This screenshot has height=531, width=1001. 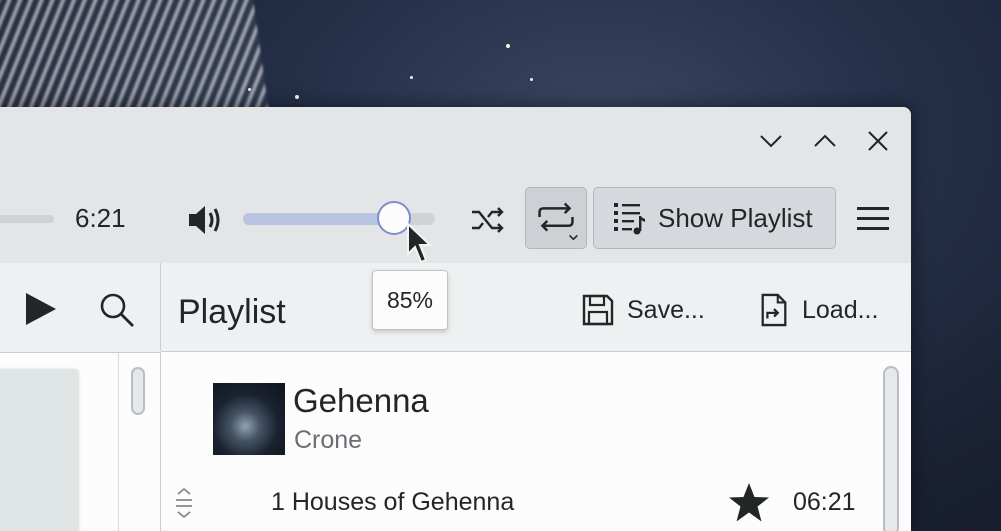 I want to click on show-playlist-label: Show Playlist, so click(x=735, y=217).